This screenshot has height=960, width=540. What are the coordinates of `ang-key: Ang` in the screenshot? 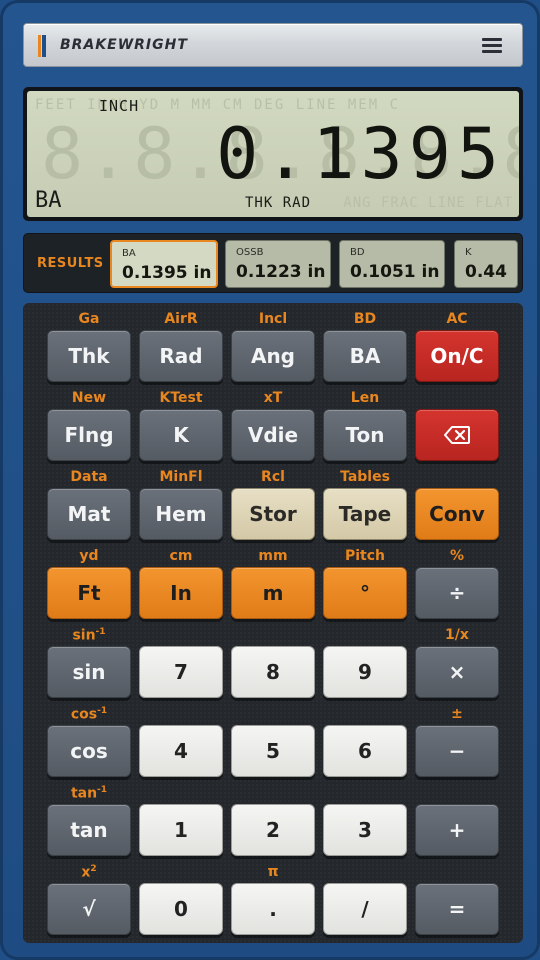 It's located at (273, 356).